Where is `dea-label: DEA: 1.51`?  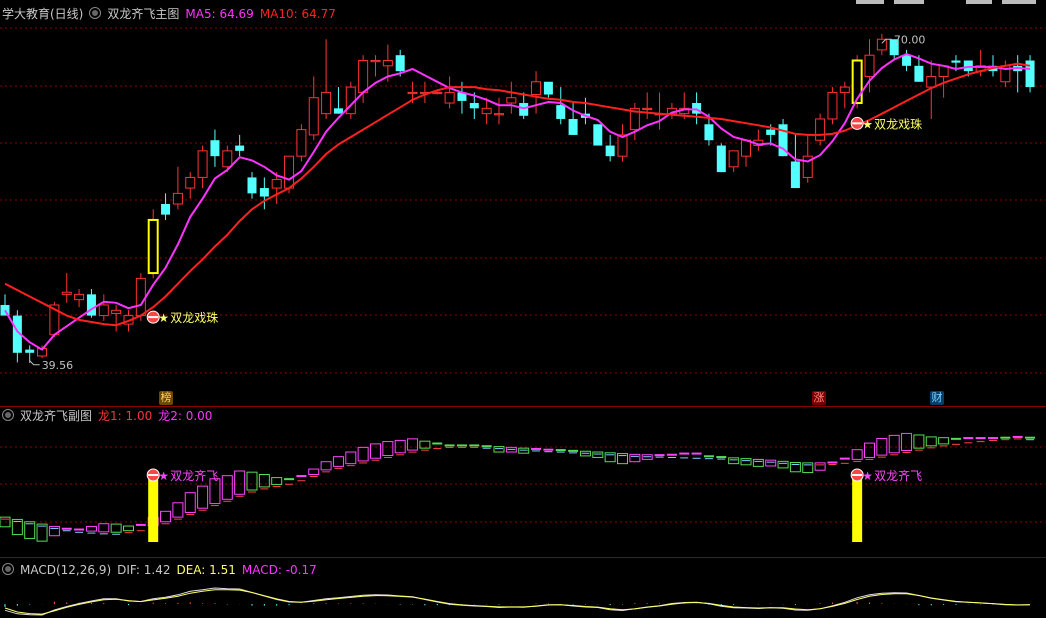
dea-label: DEA: 1.51 is located at coordinates (206, 570).